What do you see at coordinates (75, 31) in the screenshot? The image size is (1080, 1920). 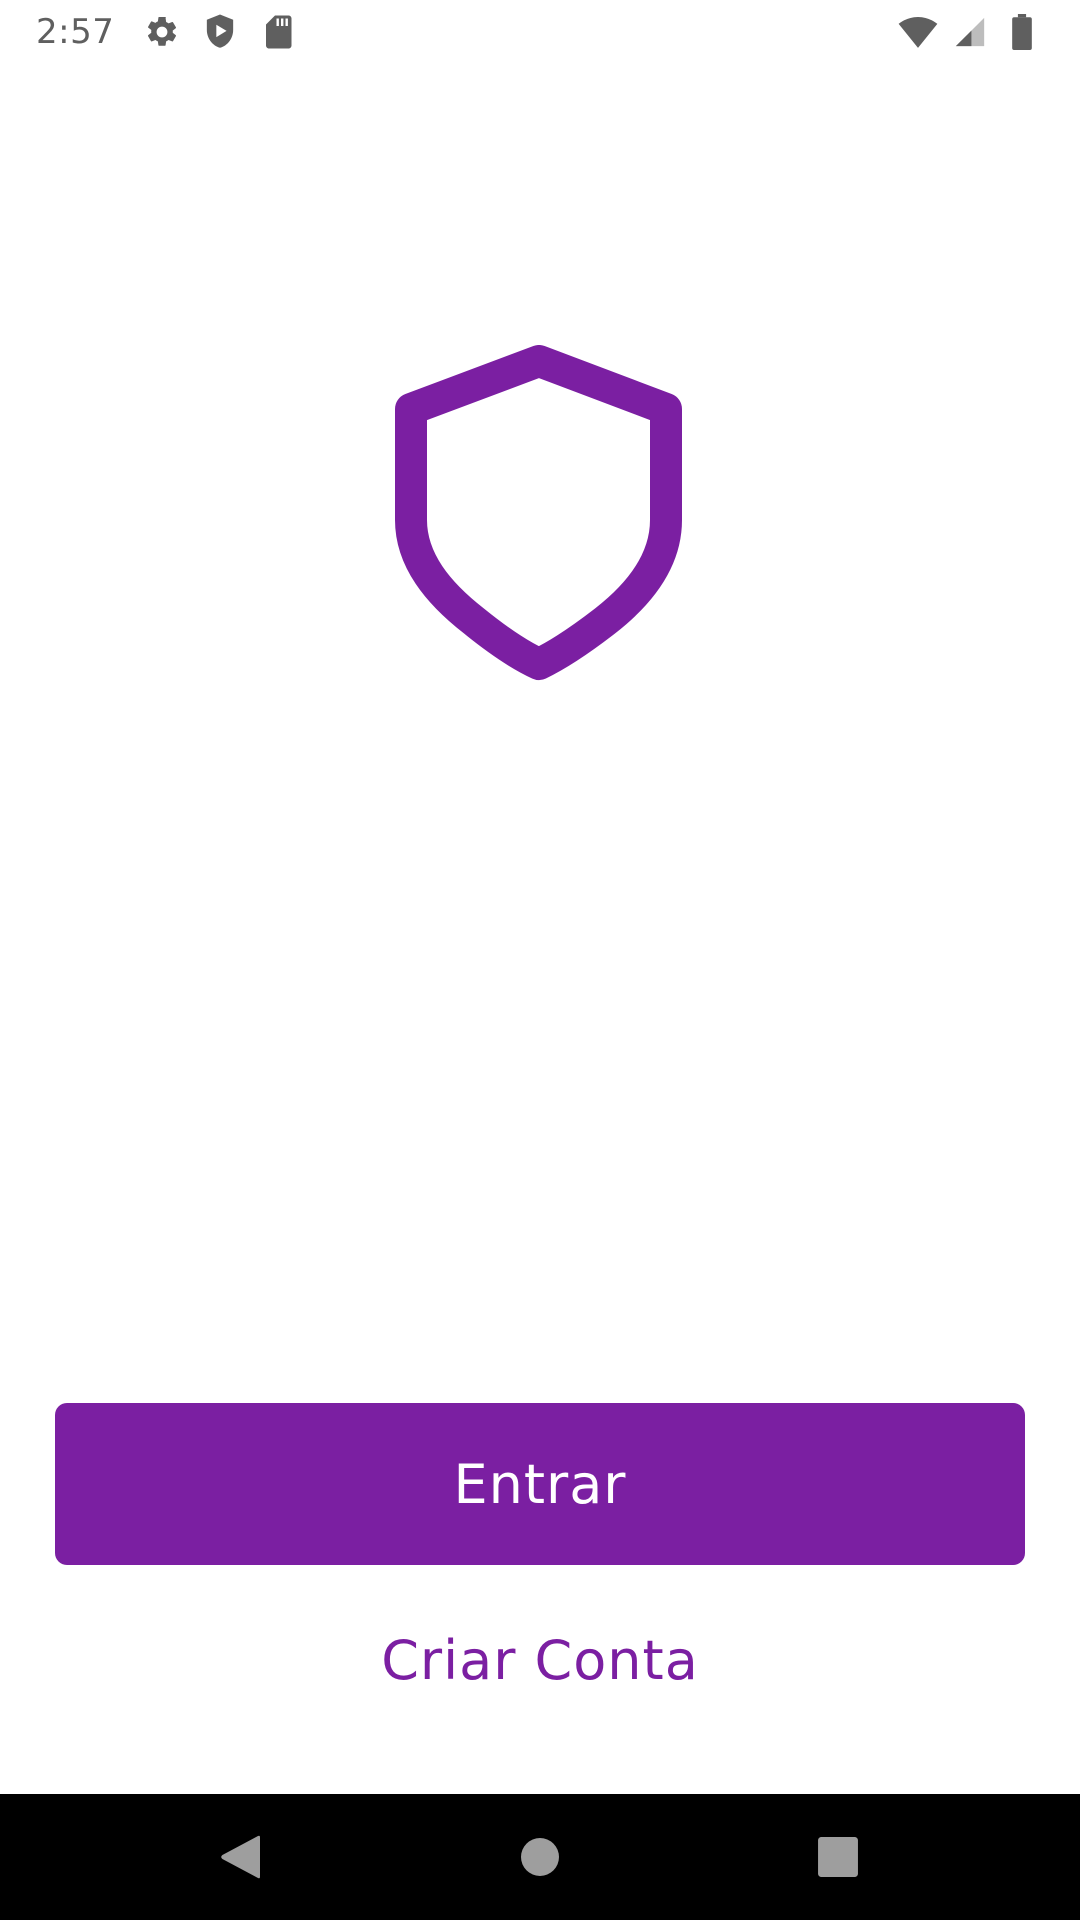 I see `status-time: 2:57` at bounding box center [75, 31].